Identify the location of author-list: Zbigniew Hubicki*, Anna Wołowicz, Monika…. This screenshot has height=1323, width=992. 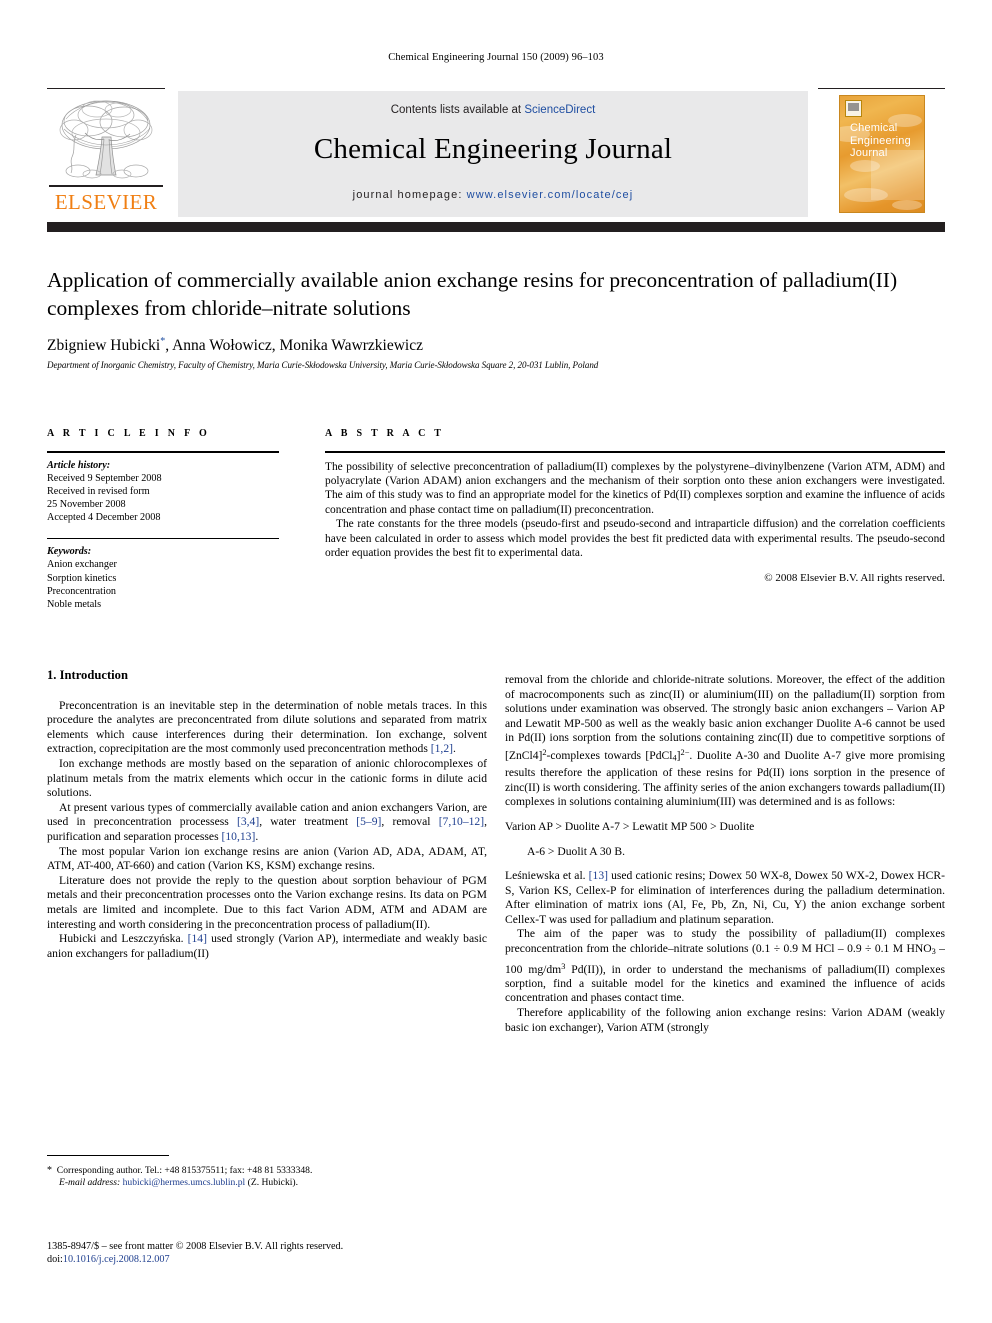
(496, 345).